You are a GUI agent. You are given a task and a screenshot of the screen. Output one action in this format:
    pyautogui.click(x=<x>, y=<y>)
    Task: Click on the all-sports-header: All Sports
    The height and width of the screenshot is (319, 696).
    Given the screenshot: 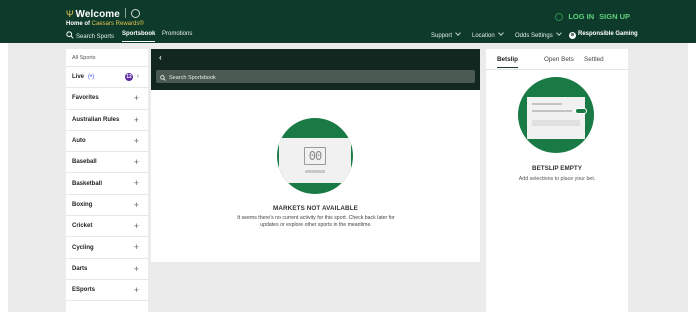 What is the action you would take?
    pyautogui.click(x=107, y=58)
    